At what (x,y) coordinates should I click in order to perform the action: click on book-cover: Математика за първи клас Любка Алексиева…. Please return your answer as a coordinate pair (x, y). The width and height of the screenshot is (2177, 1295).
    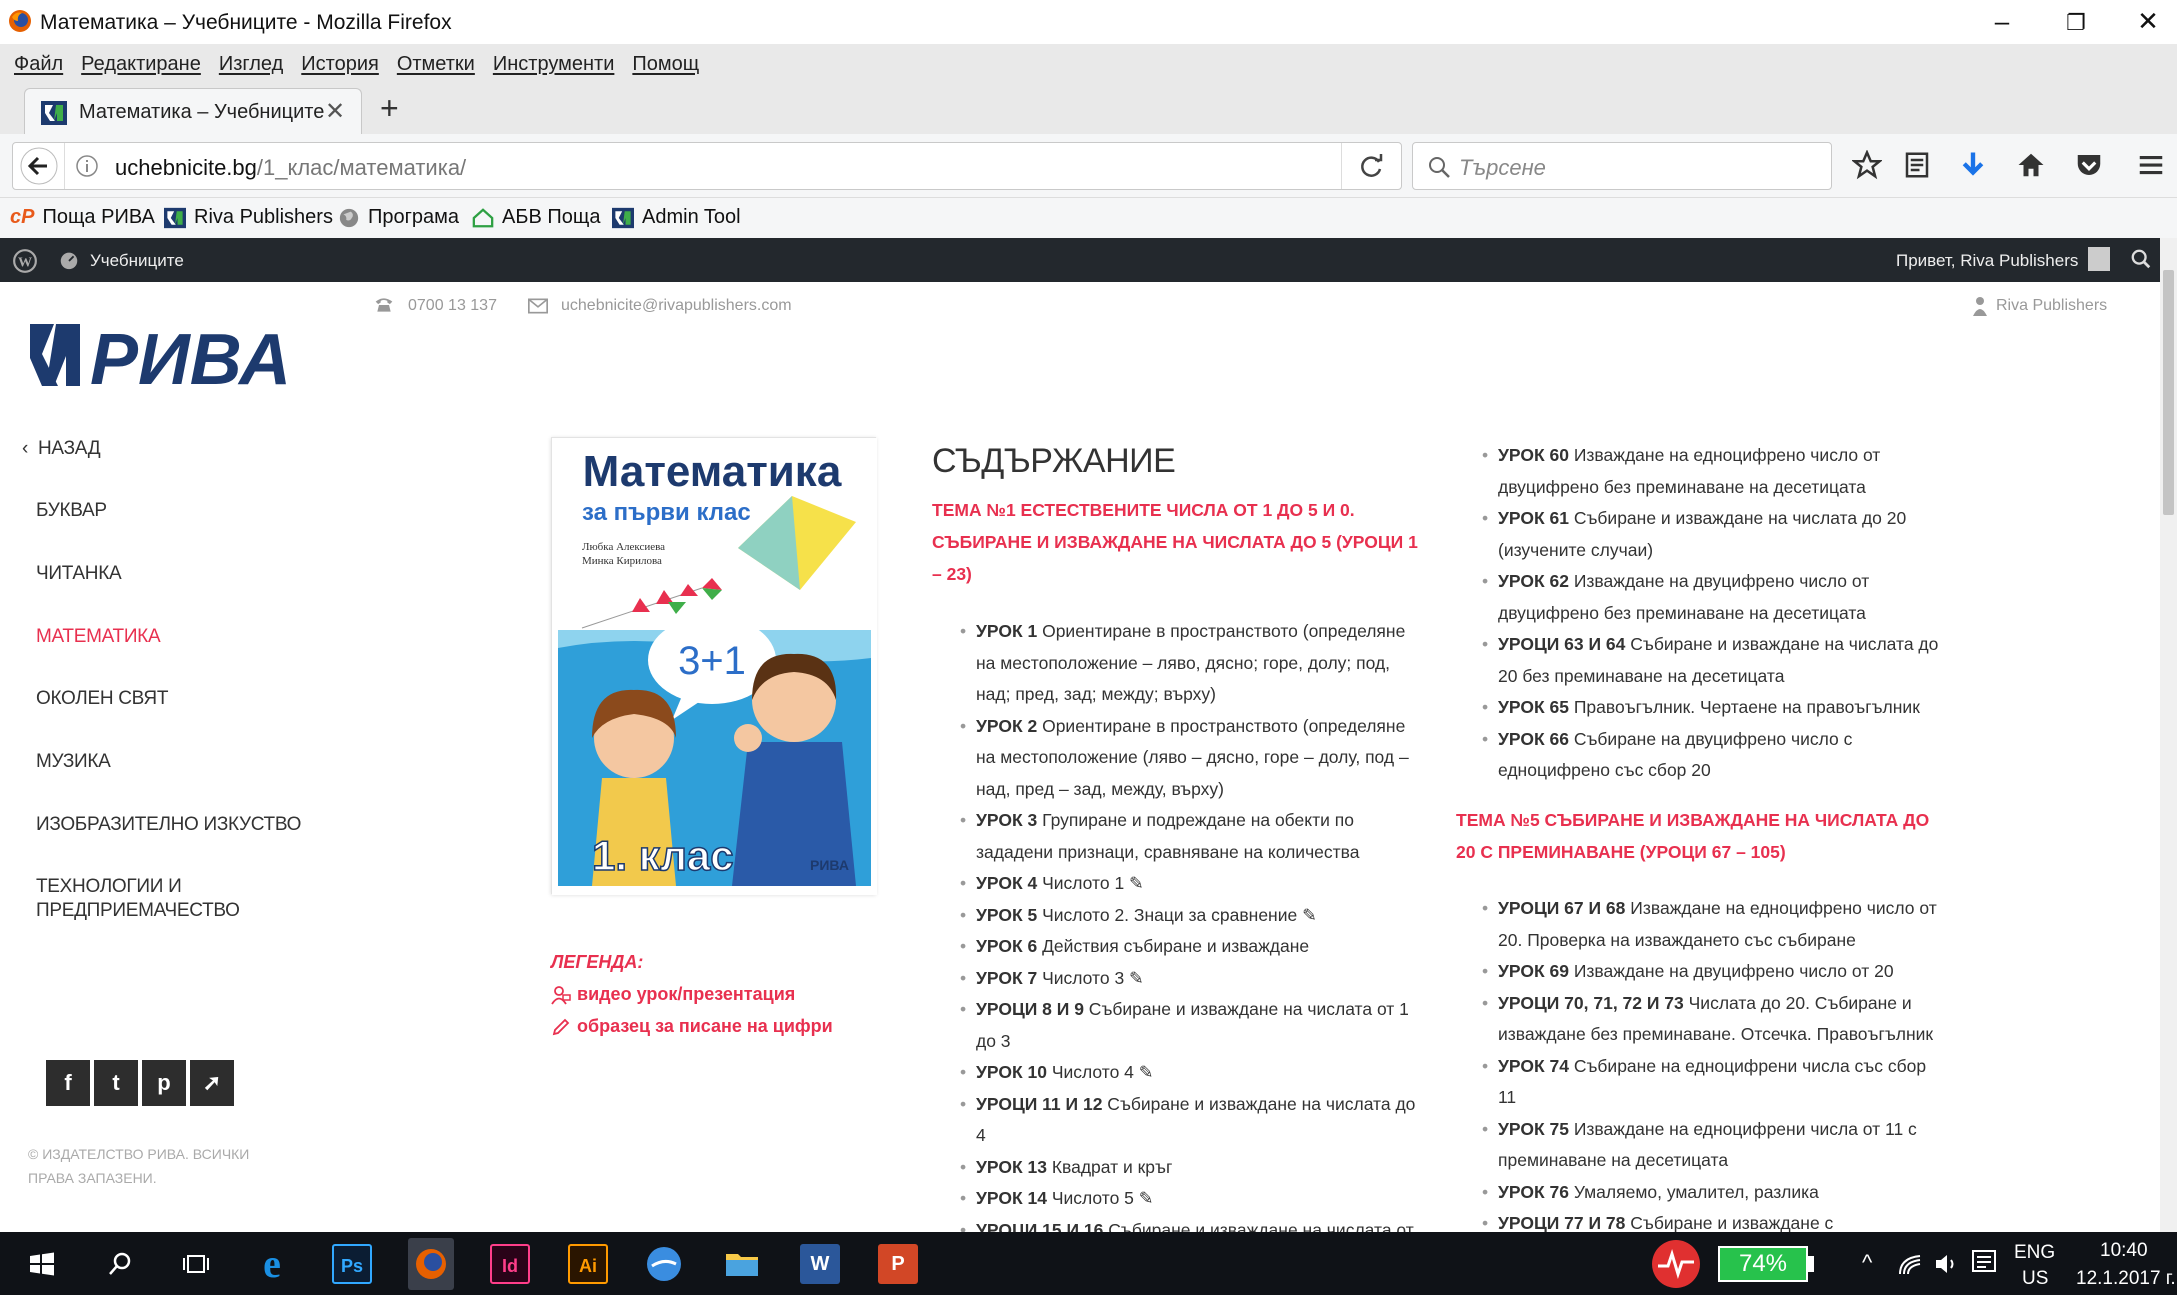
    Looking at the image, I should click on (714, 666).